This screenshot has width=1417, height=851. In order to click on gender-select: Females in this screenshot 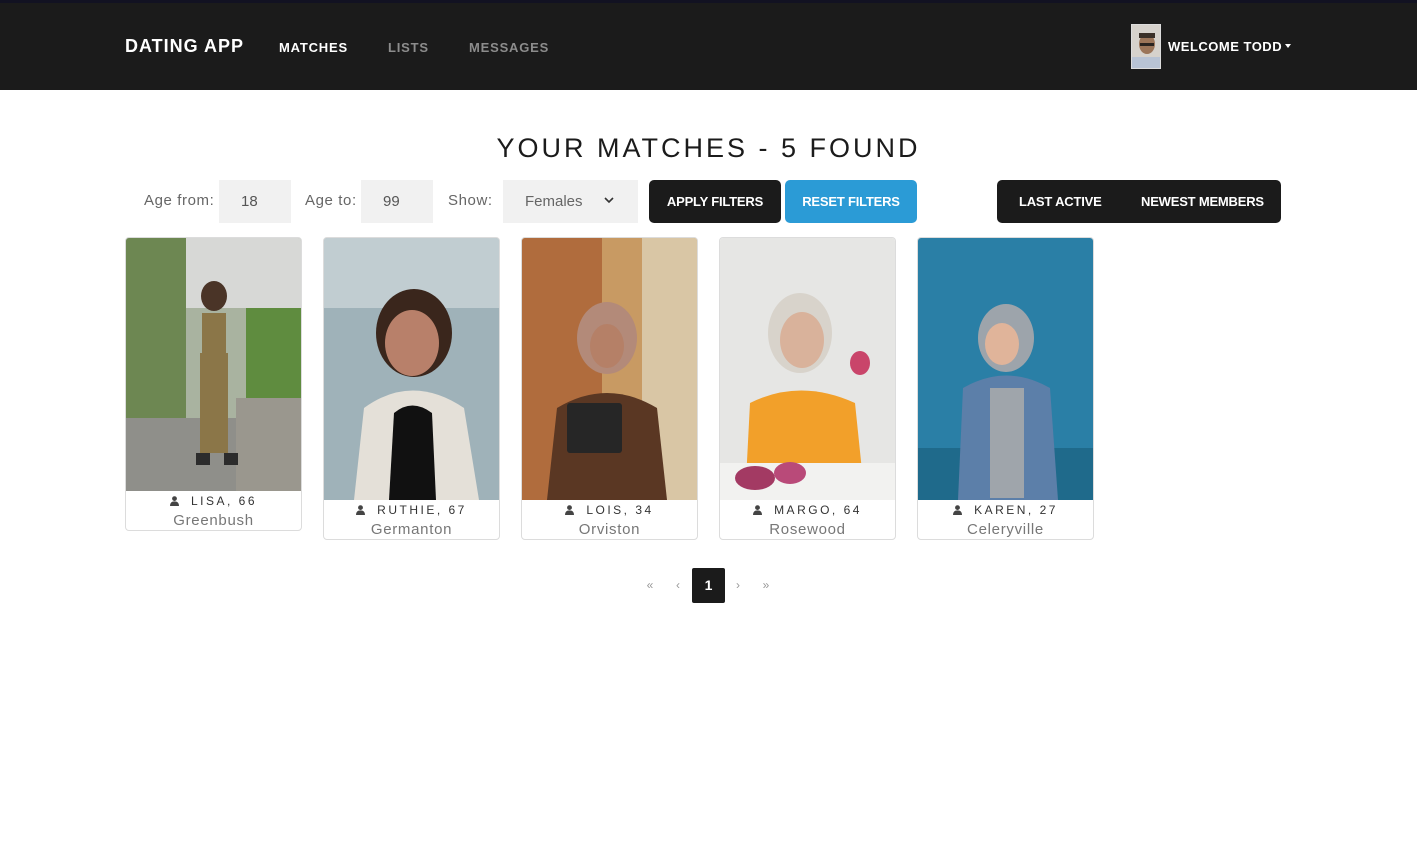, I will do `click(570, 201)`.